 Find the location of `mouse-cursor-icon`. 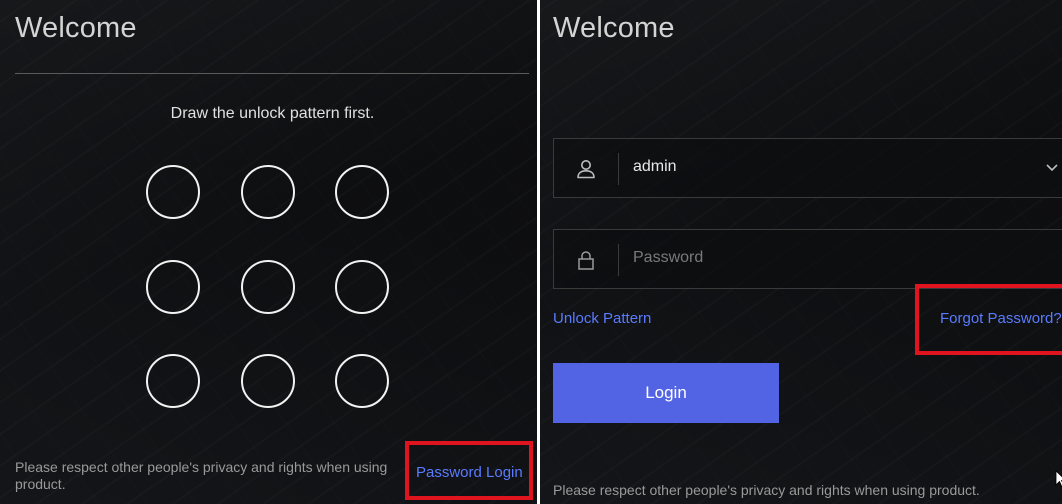

mouse-cursor-icon is located at coordinates (1058, 479).